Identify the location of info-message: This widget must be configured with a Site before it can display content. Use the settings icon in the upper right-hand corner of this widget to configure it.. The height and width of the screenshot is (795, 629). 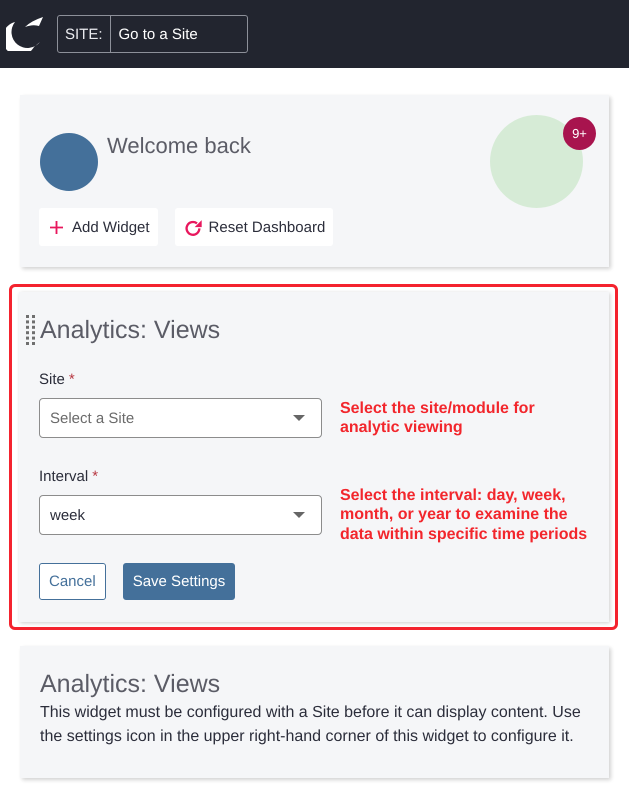
(311, 725).